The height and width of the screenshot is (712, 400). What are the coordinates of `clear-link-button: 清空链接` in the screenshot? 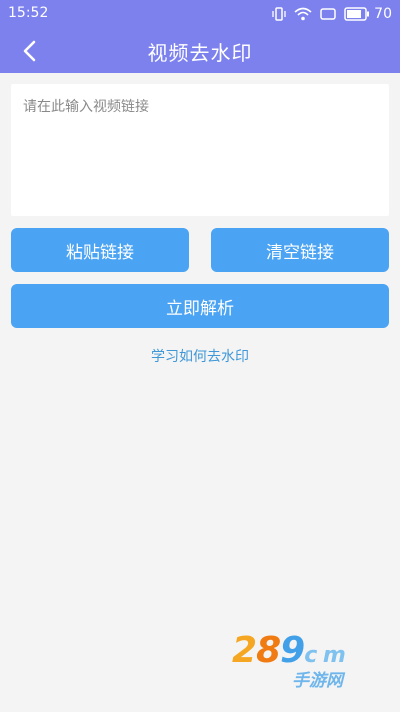 It's located at (300, 250).